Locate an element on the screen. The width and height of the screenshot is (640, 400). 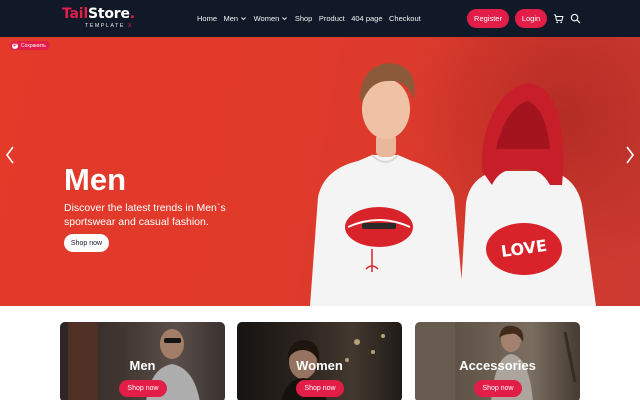
category-title: Women is located at coordinates (319, 365).